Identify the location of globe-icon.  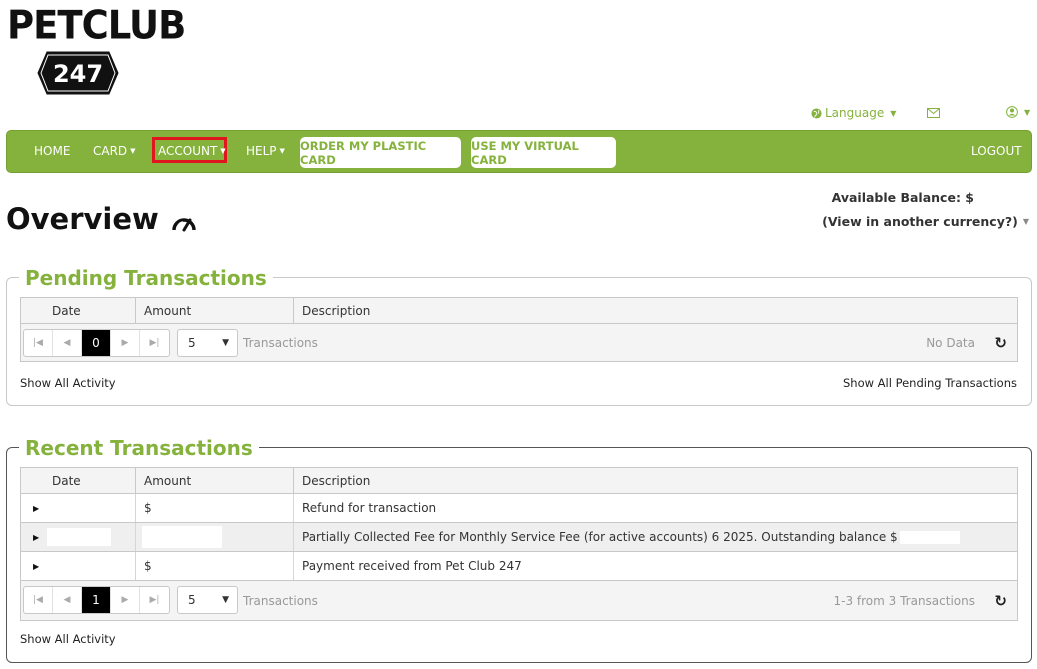
(816, 113).